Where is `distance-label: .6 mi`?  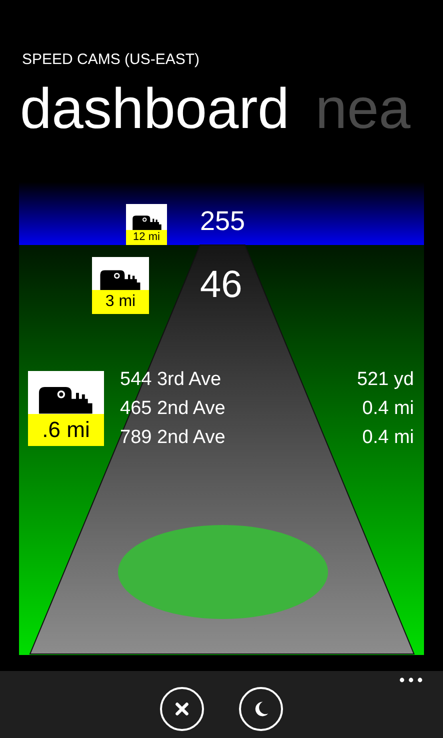 distance-label: .6 mi is located at coordinates (66, 430).